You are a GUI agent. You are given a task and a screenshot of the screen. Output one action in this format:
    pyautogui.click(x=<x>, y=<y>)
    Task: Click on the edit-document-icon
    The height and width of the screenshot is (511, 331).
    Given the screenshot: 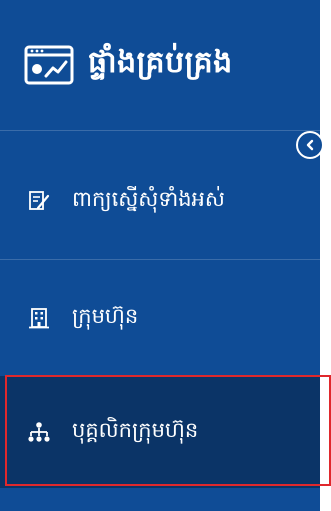 What is the action you would take?
    pyautogui.click(x=39, y=201)
    